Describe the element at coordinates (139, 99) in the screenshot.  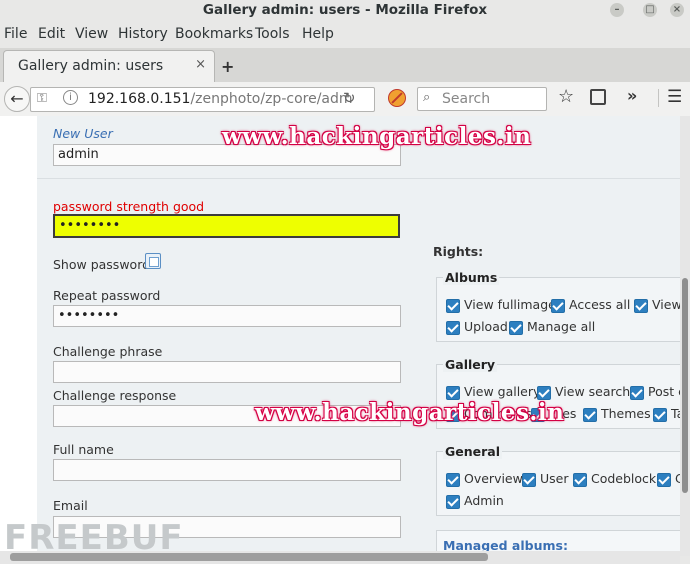
I see `url-host: 192.168.0.151` at that location.